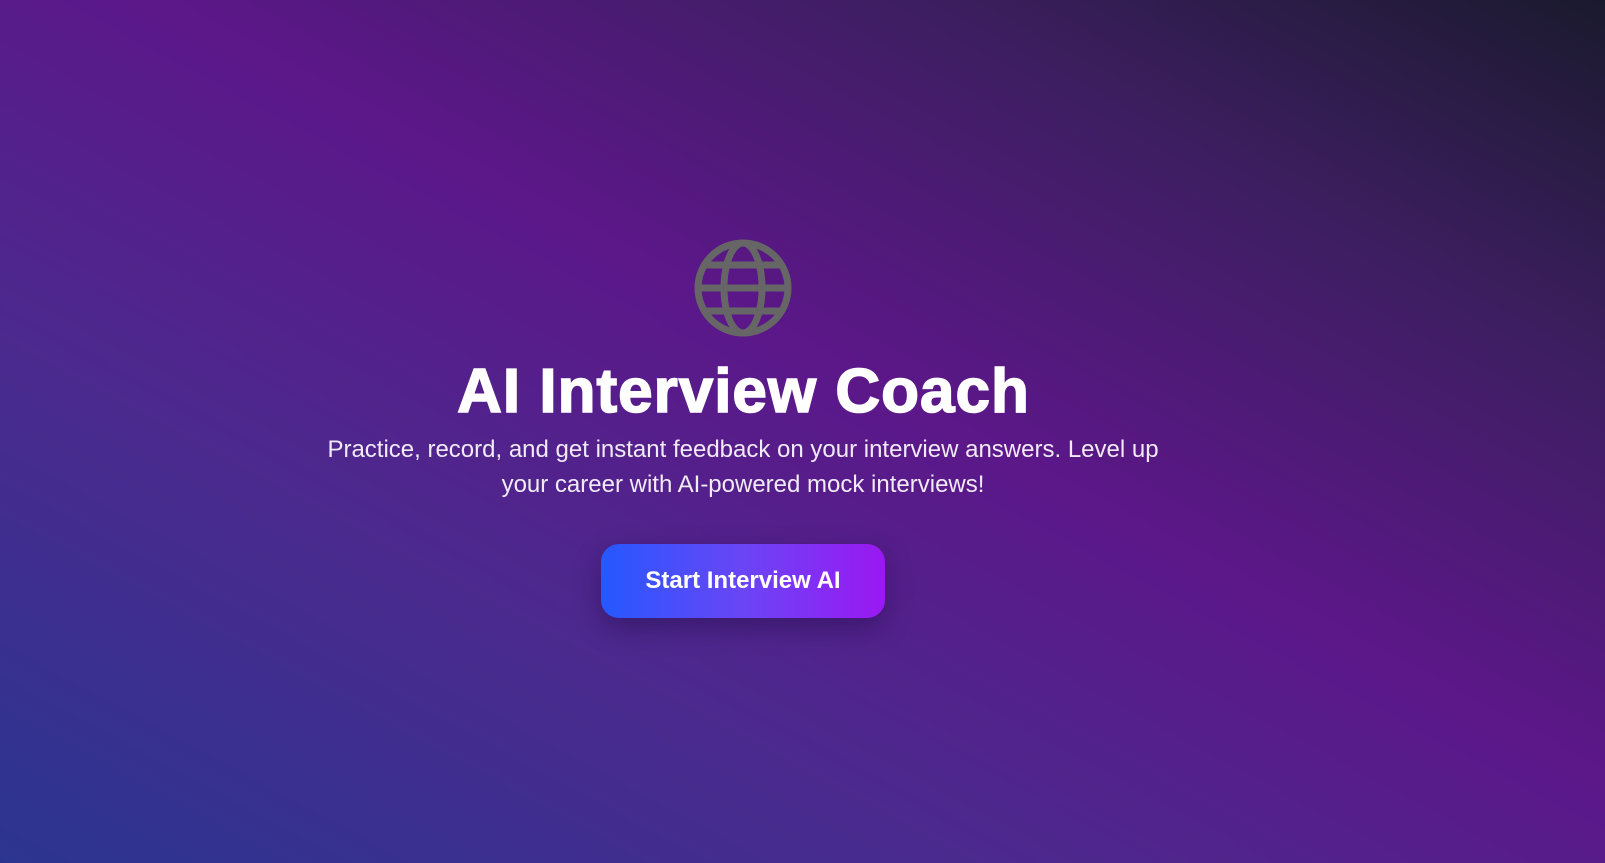 The width and height of the screenshot is (1605, 863). I want to click on globe-icon, so click(743, 288).